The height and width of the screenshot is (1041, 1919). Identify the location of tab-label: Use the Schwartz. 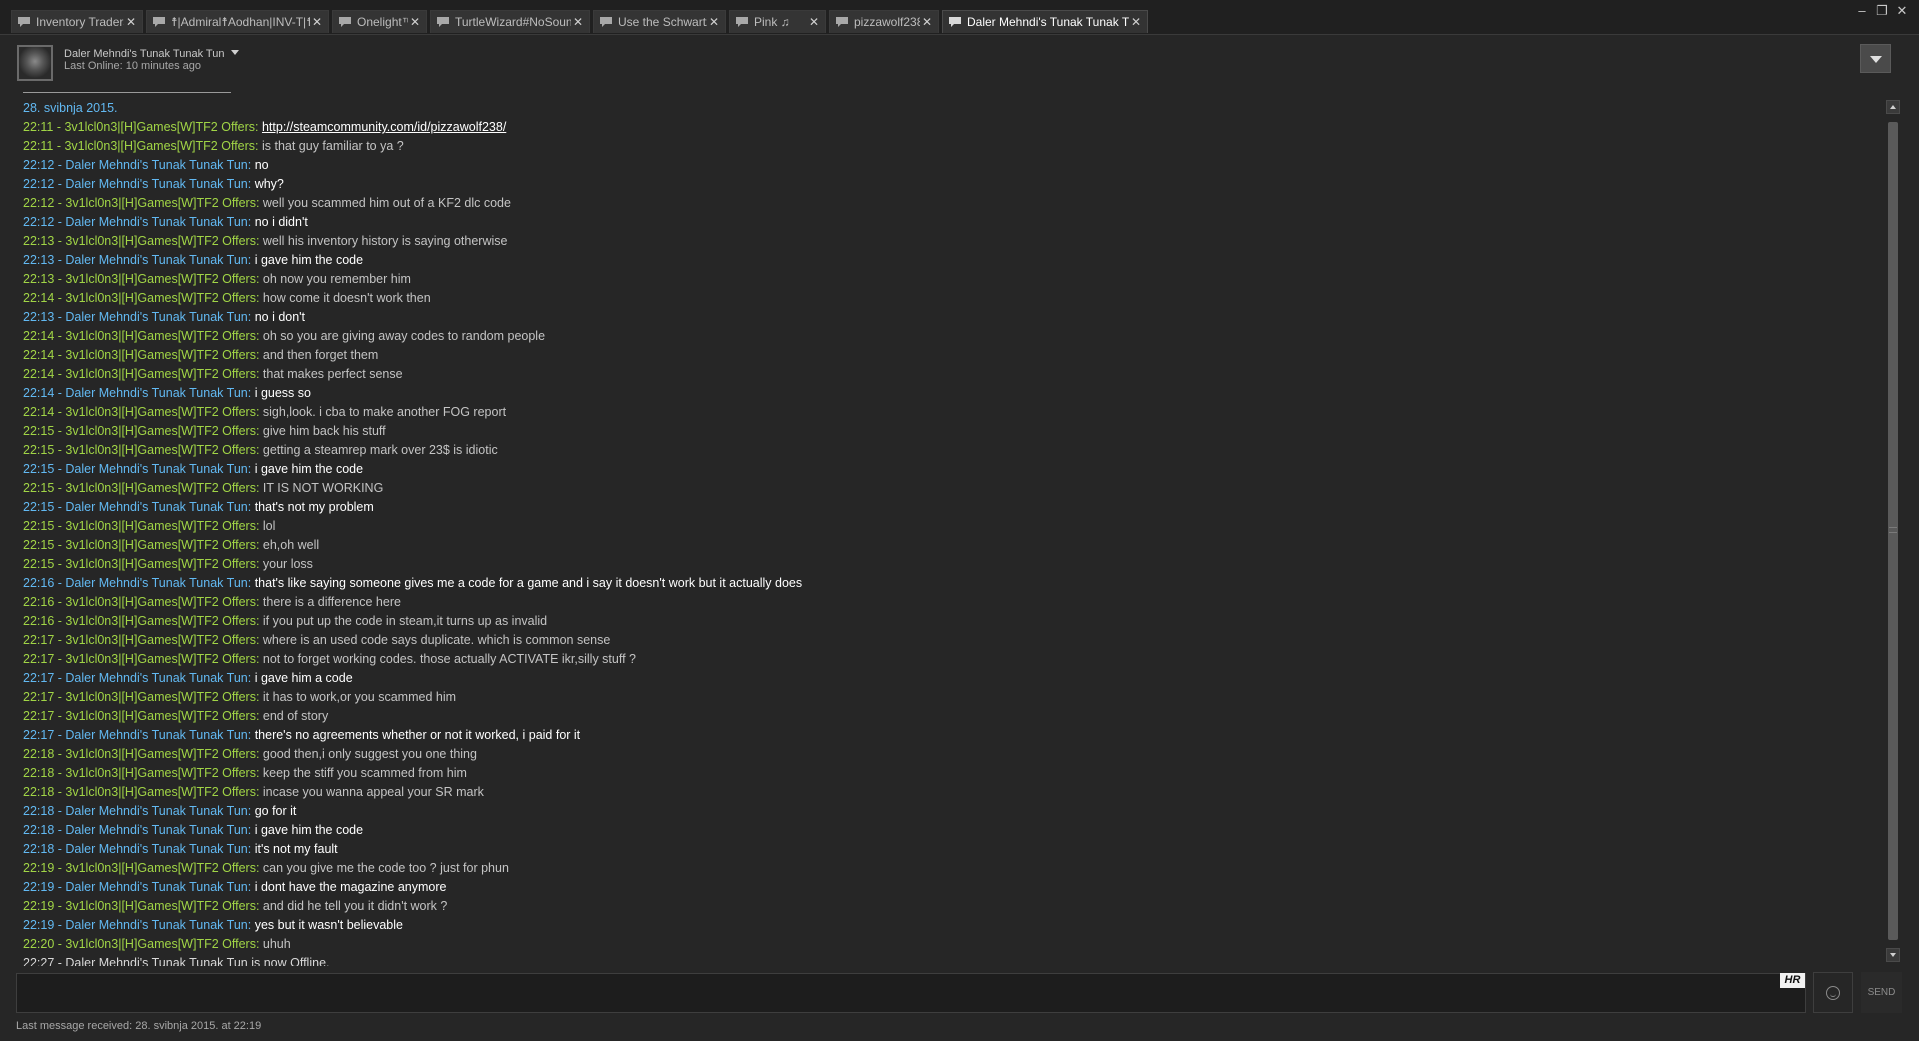
(662, 22).